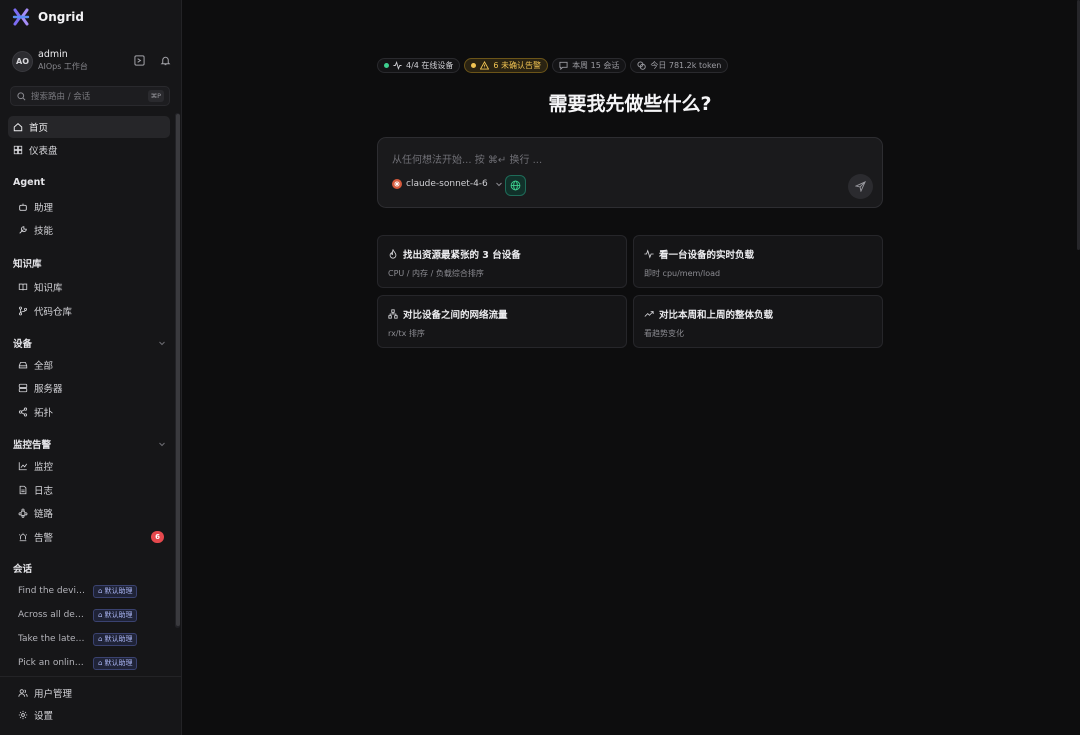  I want to click on alerts-pill: 6 未确认告警, so click(506, 65).